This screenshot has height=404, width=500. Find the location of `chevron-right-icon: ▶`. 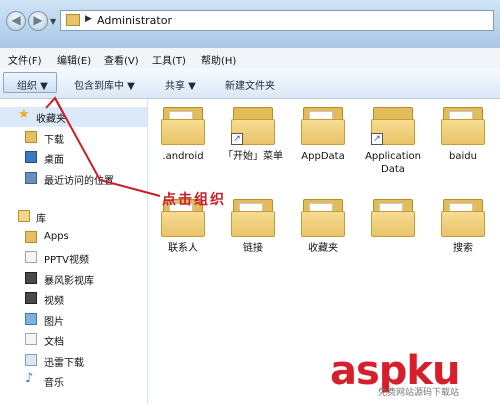

chevron-right-icon: ▶ is located at coordinates (88, 19).